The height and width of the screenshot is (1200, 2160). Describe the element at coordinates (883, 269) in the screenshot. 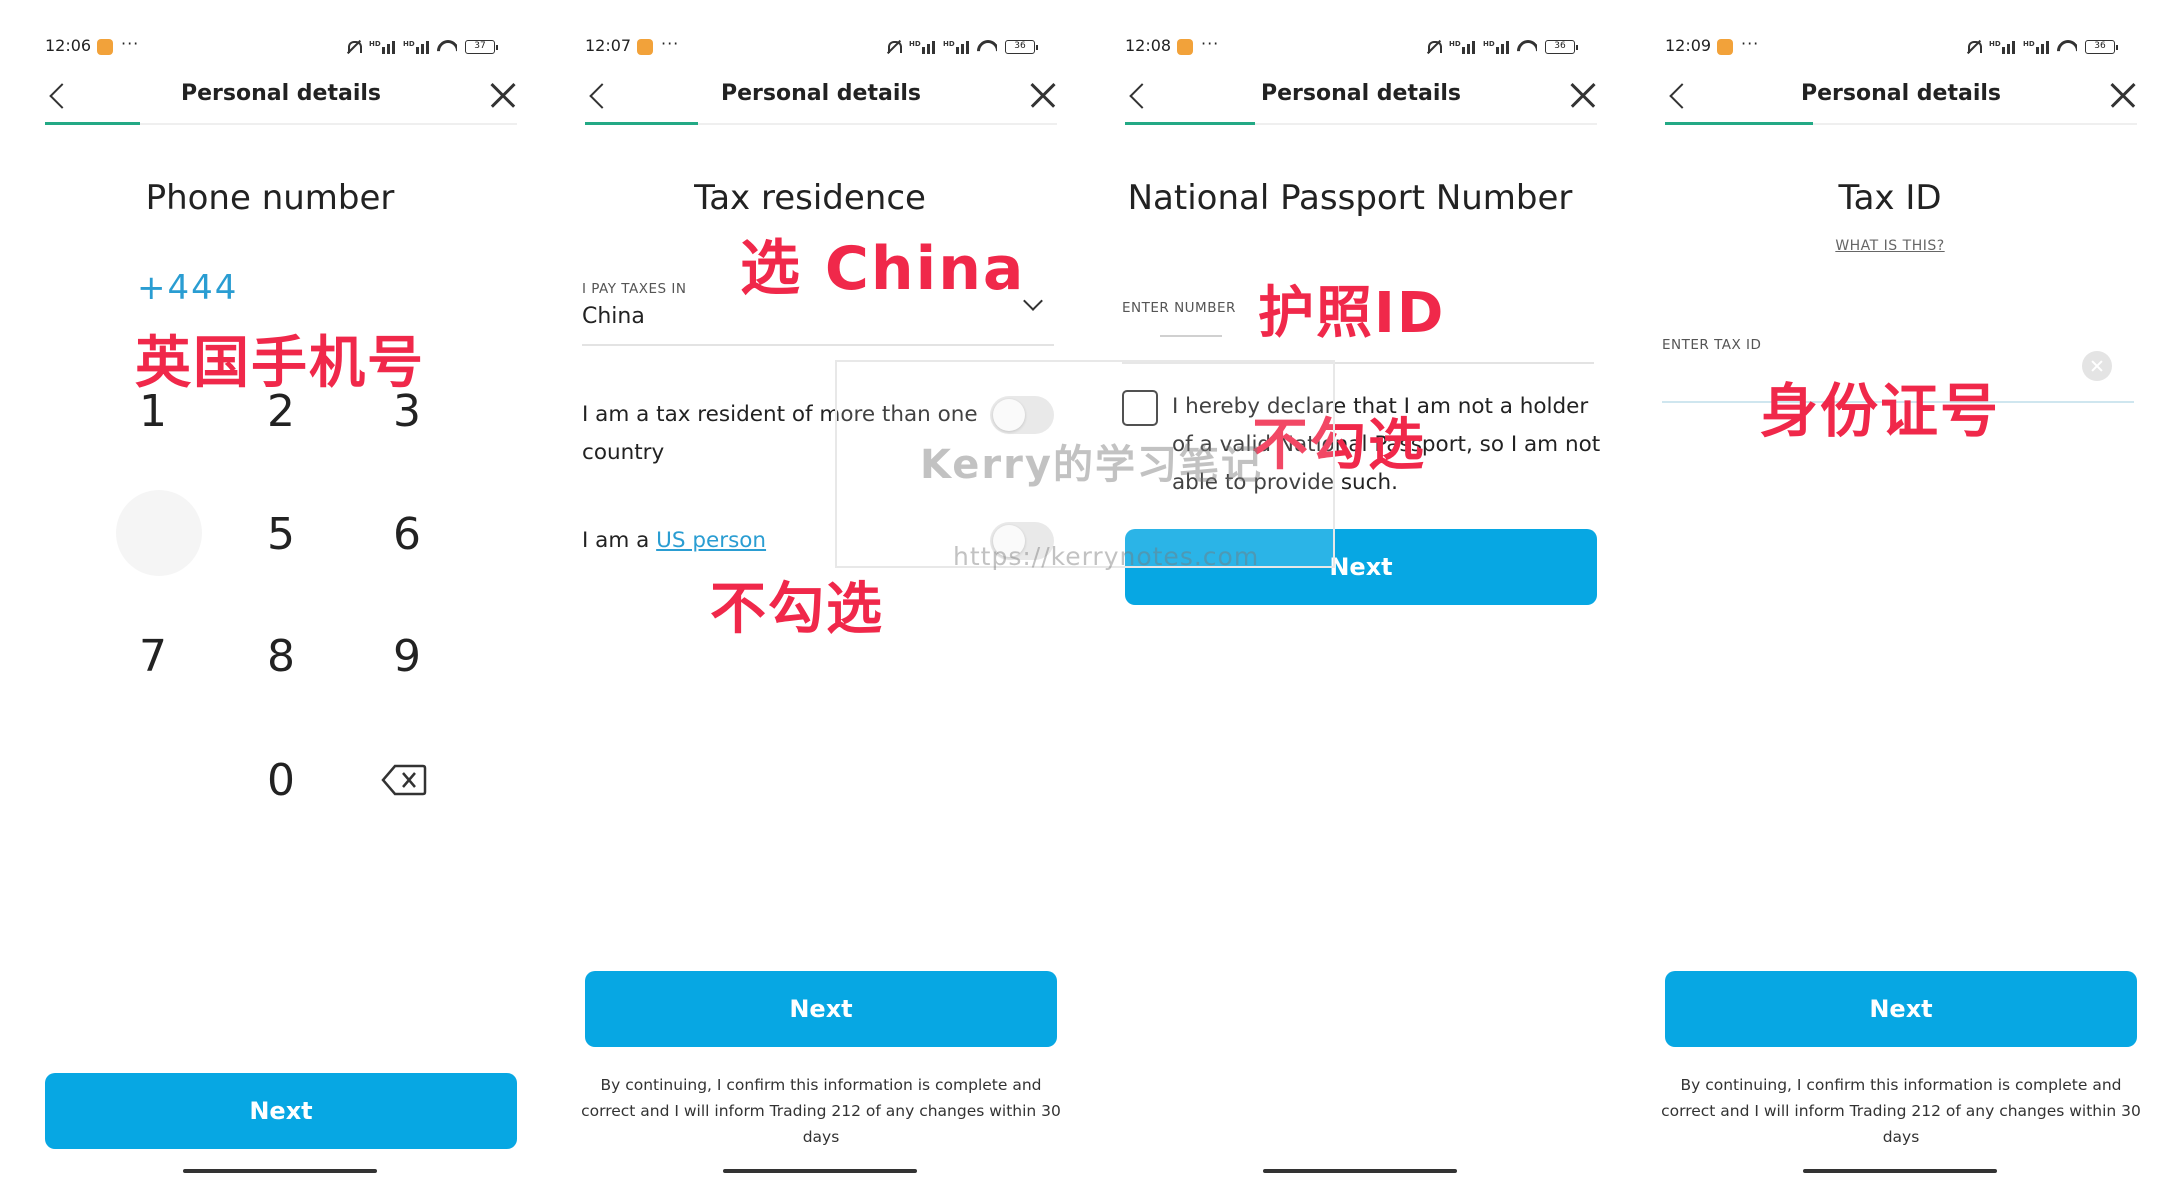

I see `annotation-select-china: 选 China` at that location.